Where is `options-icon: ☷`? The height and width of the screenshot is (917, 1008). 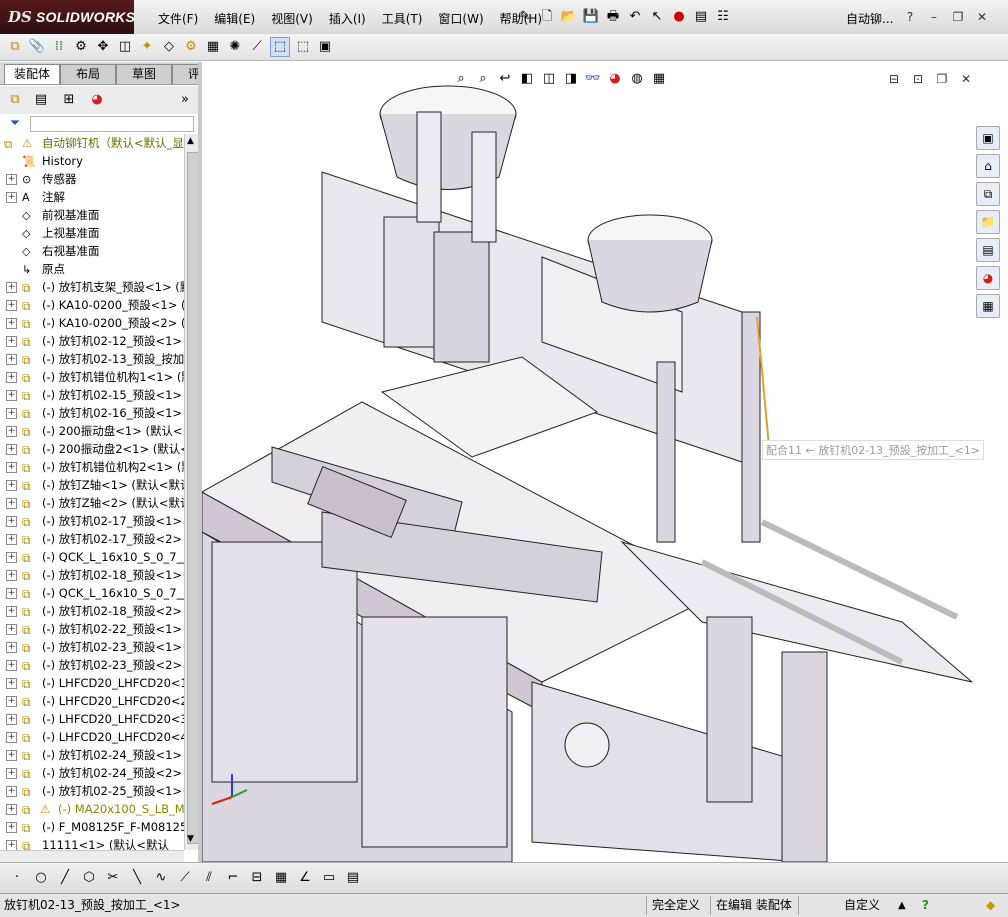
options-icon: ☷ is located at coordinates (723, 17).